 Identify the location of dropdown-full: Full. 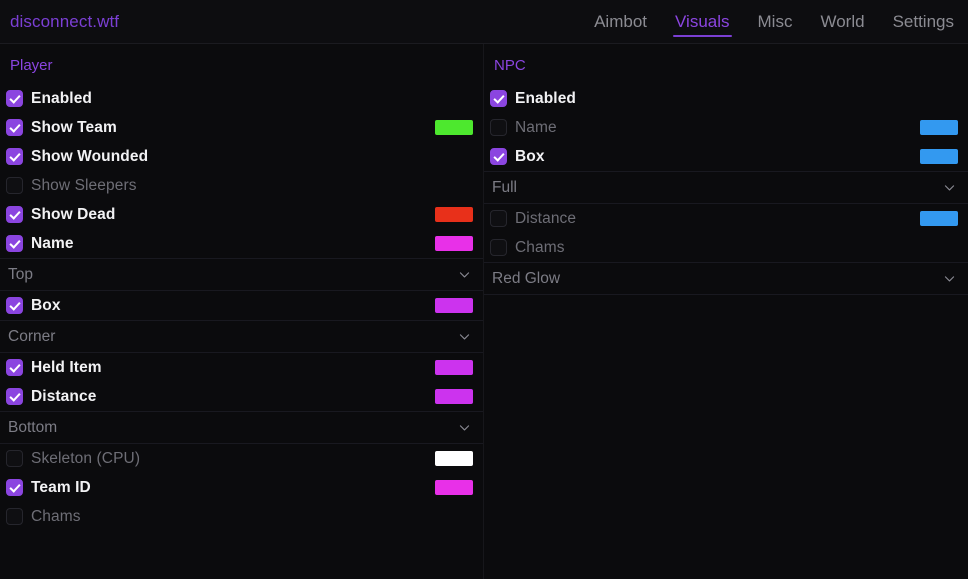
(726, 187).